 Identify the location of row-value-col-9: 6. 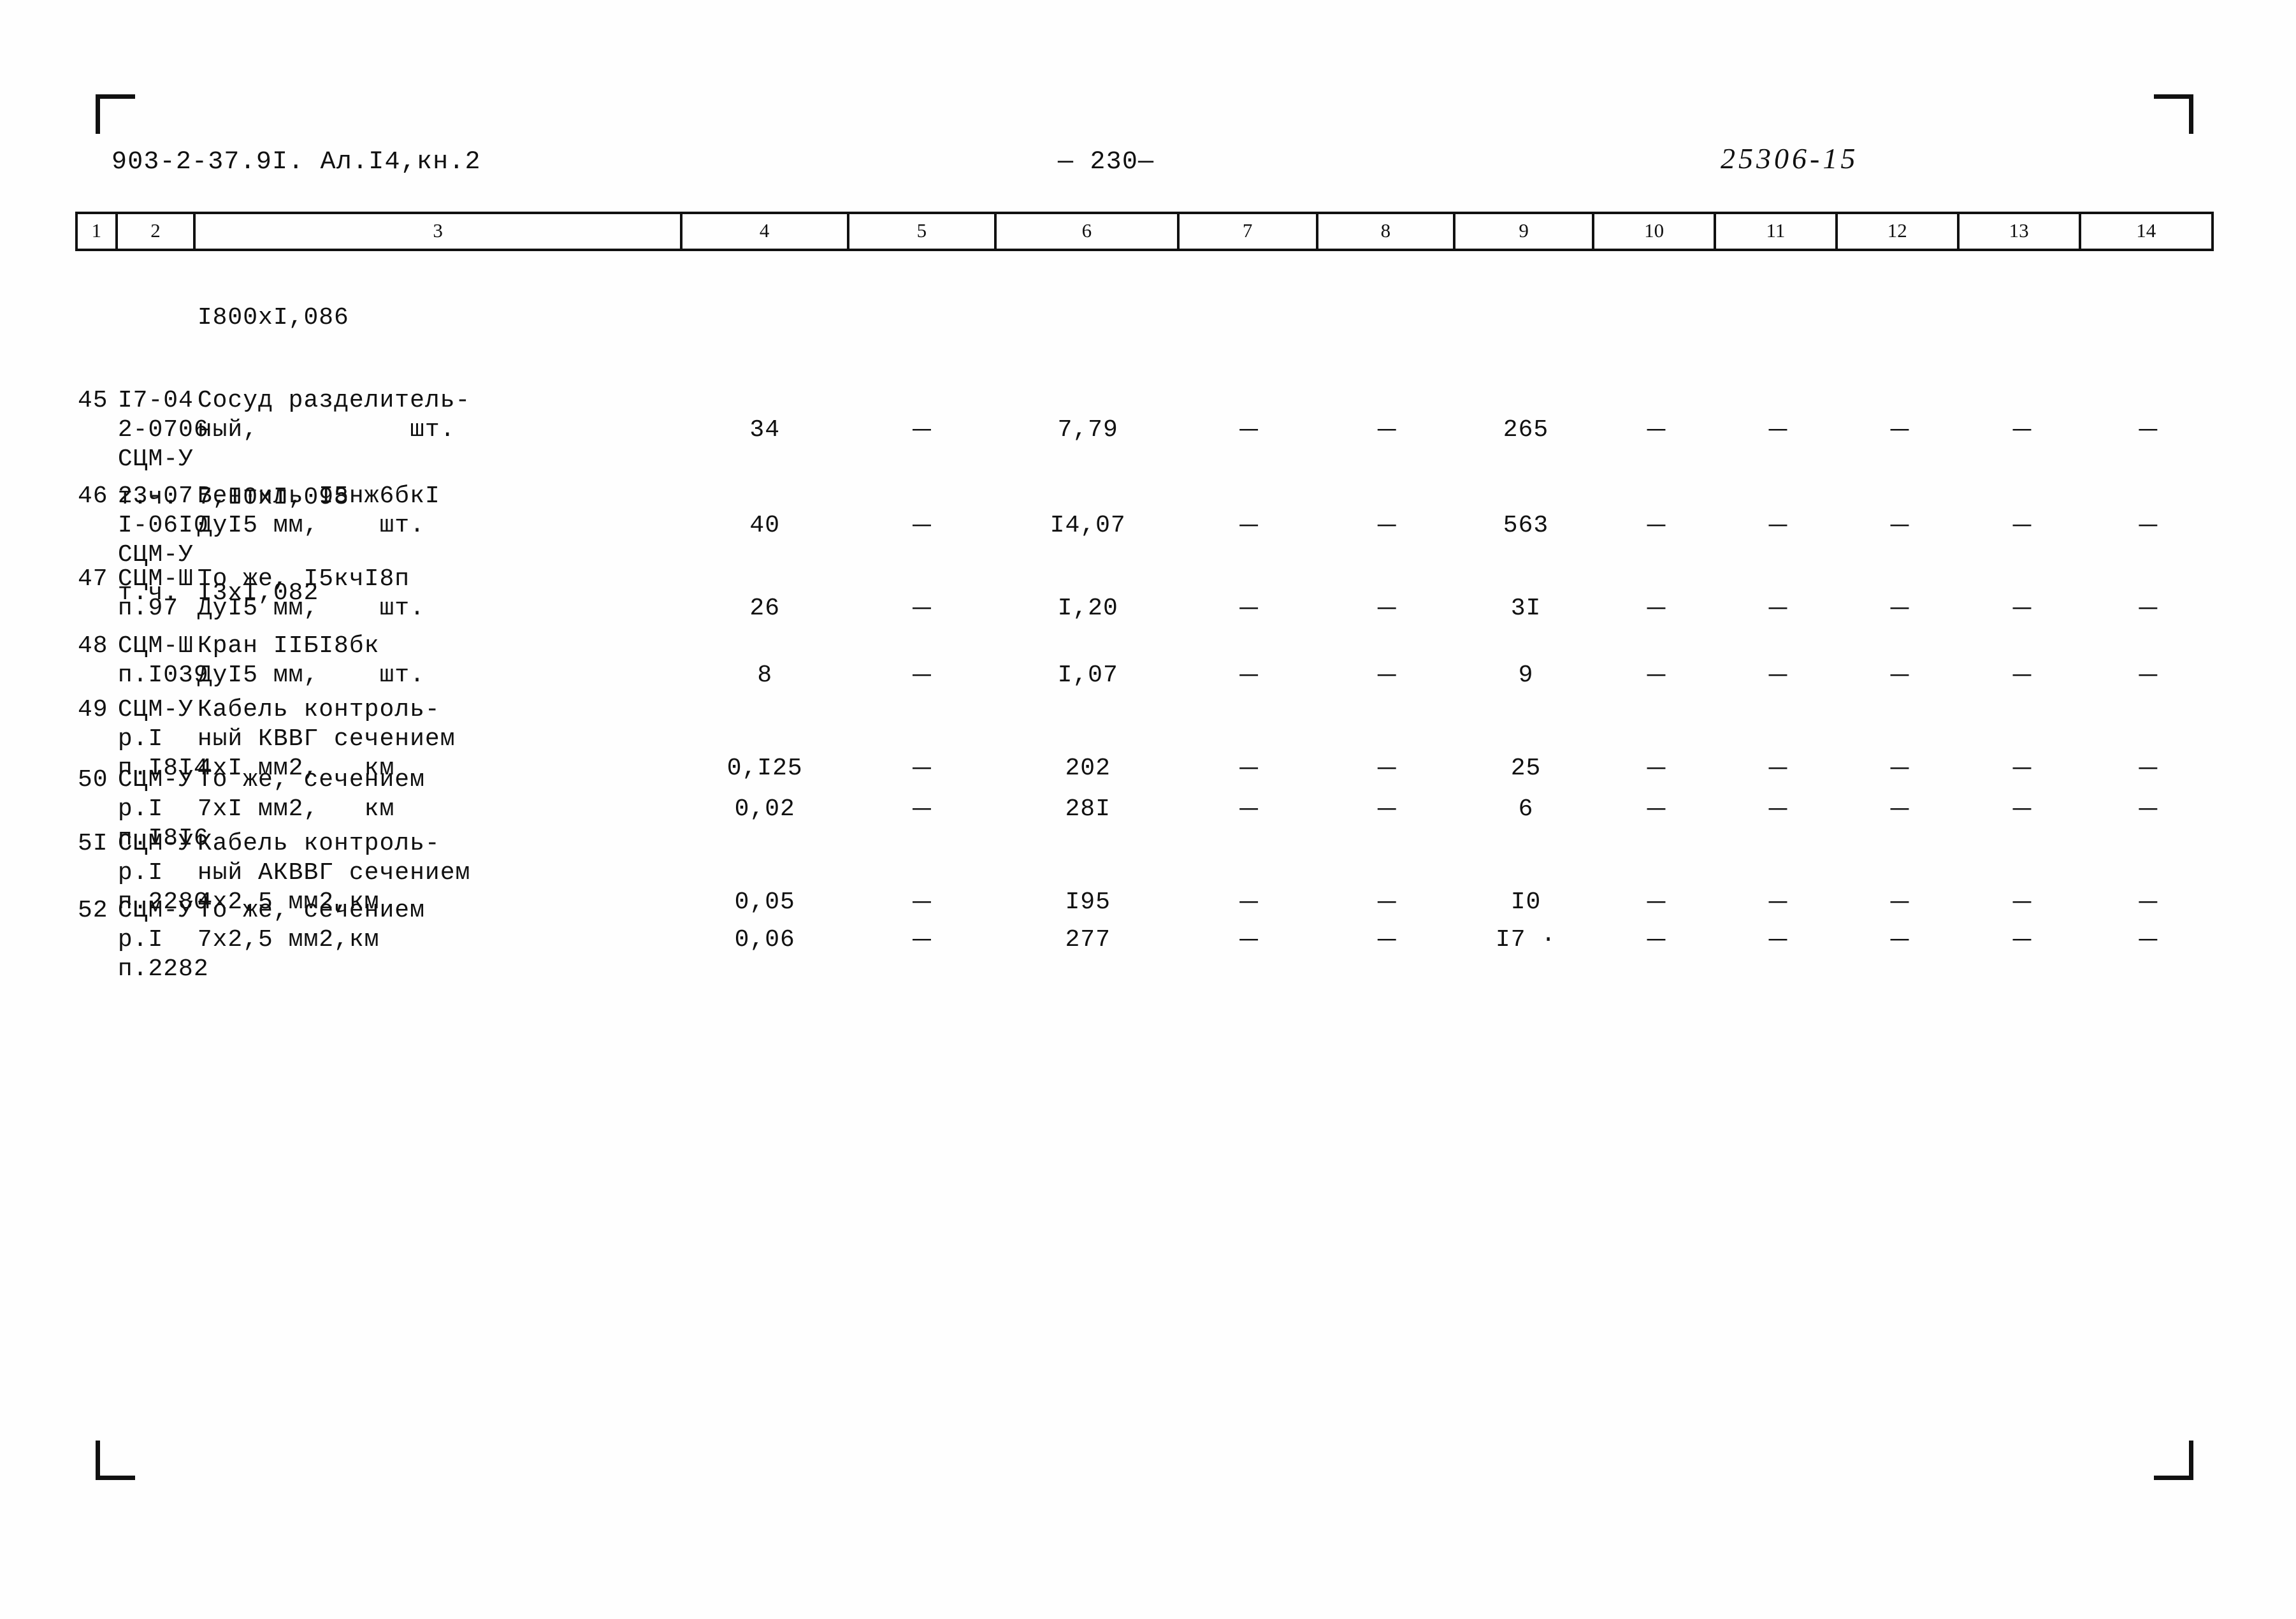
(1526, 809).